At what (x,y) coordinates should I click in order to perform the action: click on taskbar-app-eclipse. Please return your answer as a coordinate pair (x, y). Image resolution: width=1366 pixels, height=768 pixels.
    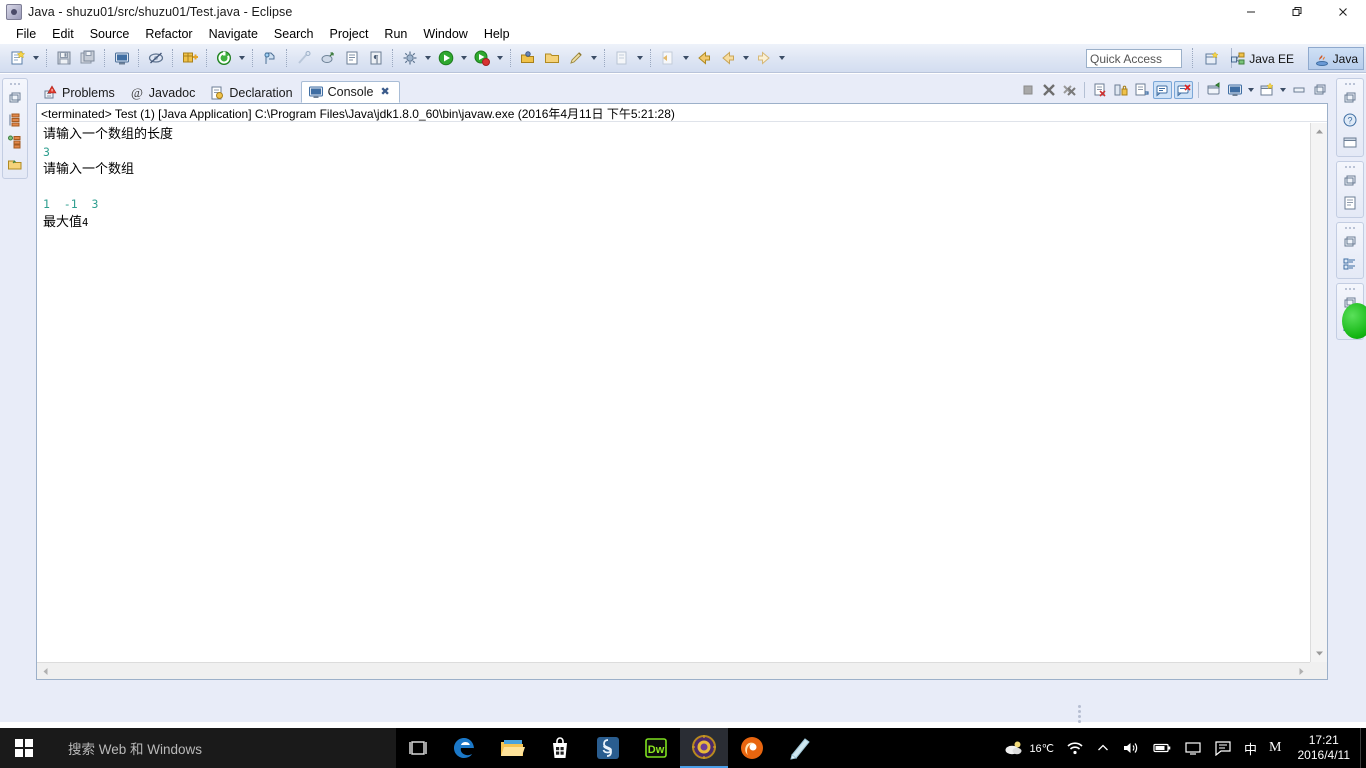
    Looking at the image, I should click on (704, 748).